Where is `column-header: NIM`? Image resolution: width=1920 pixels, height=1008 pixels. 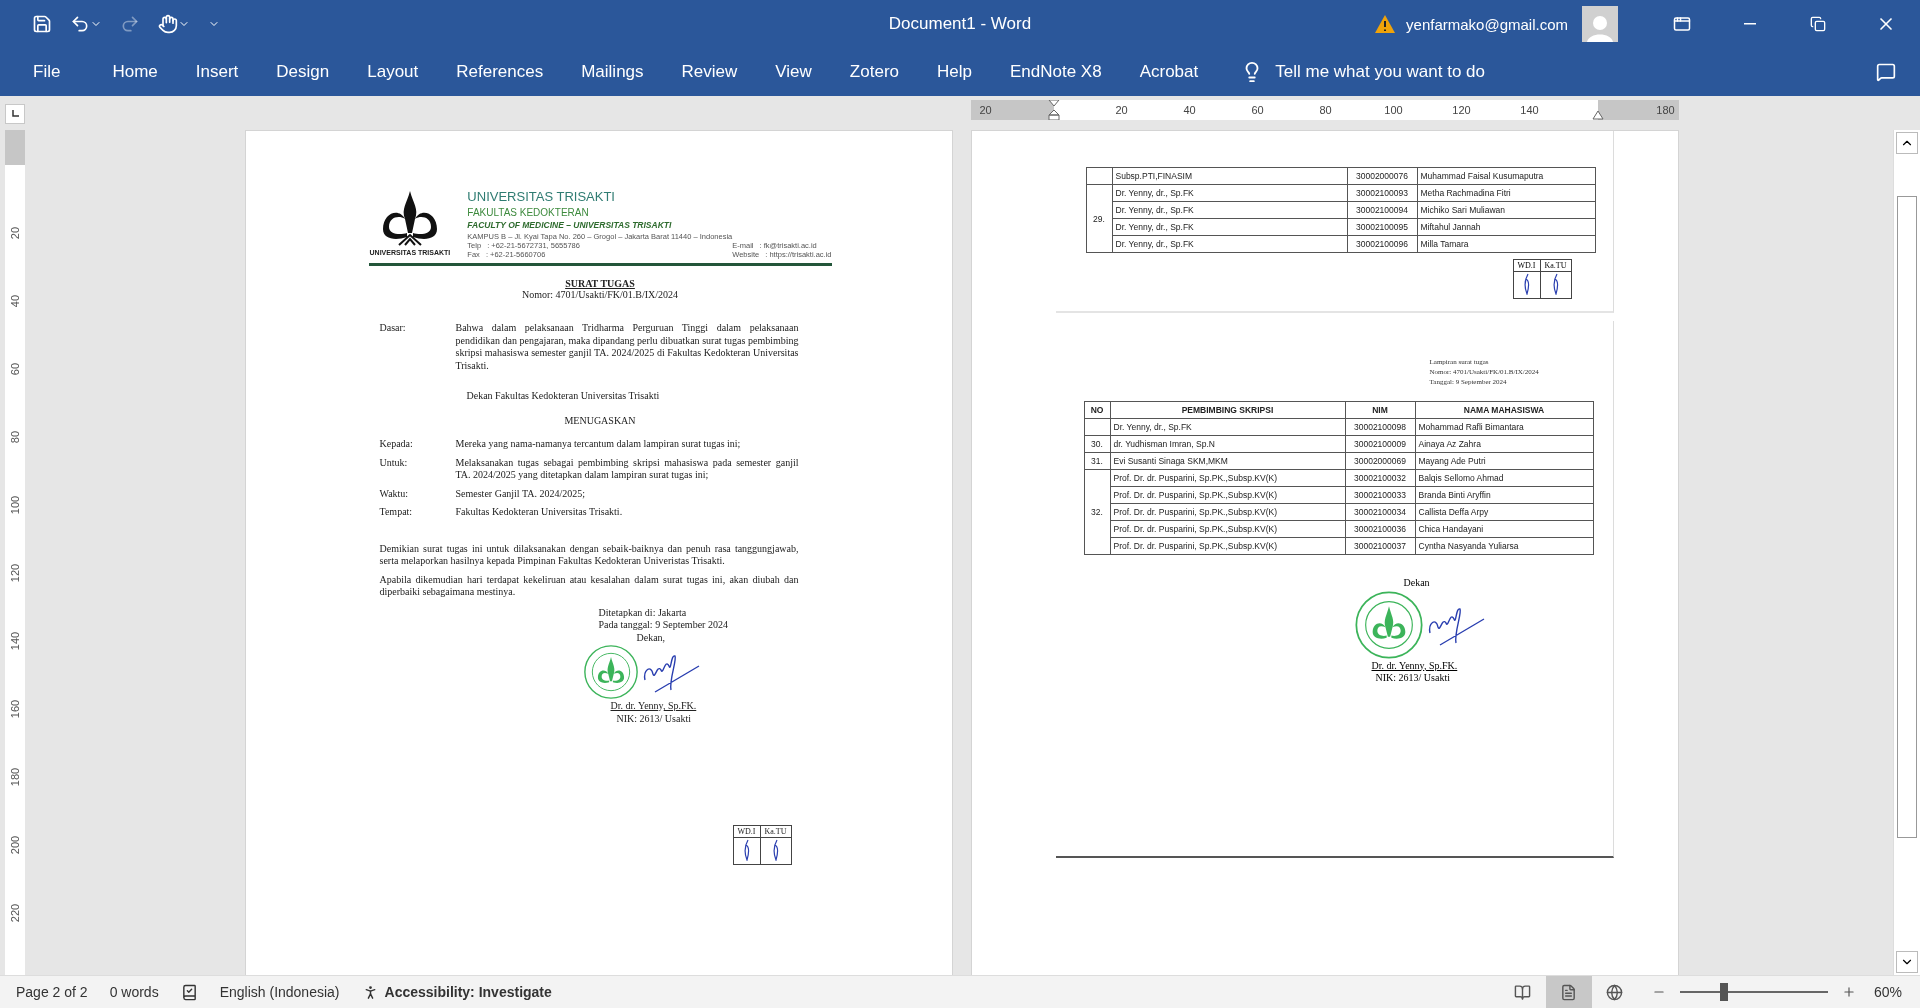
column-header: NIM is located at coordinates (1380, 410).